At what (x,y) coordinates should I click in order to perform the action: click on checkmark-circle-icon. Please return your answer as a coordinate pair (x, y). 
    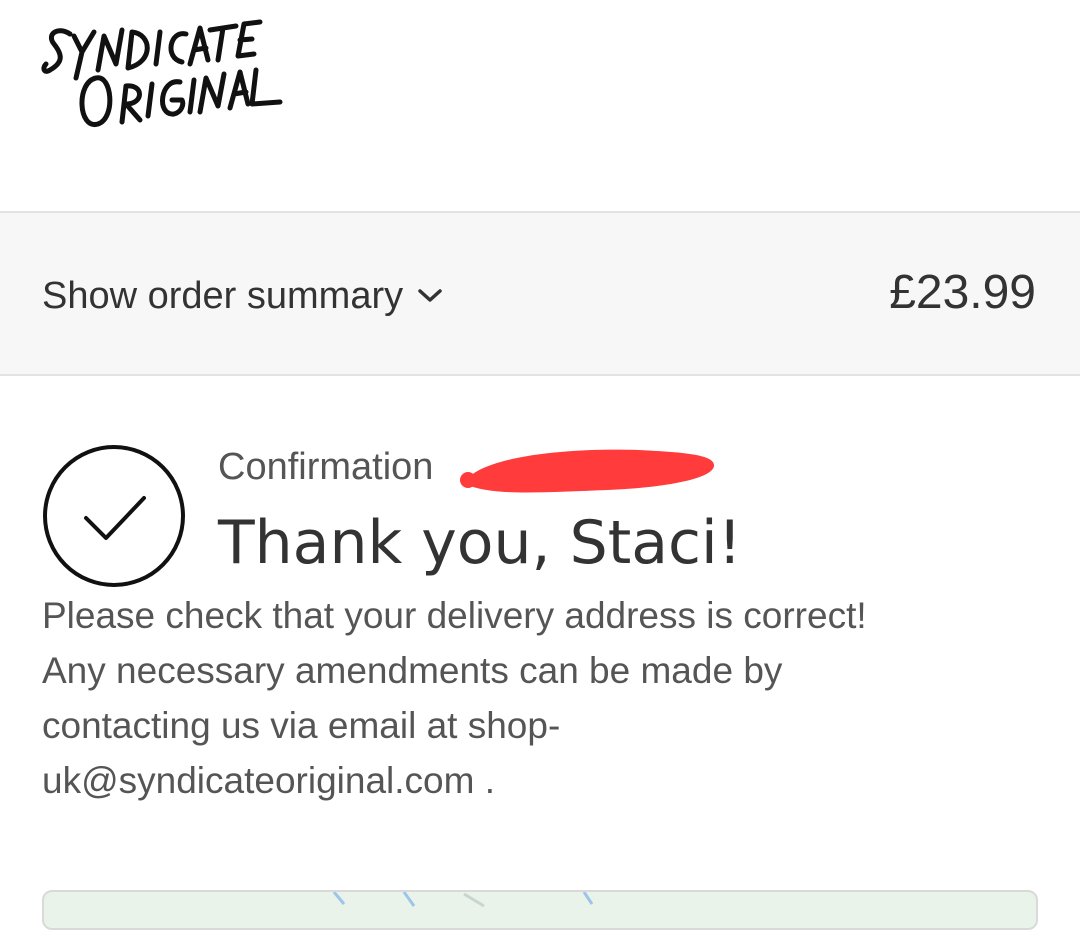
    Looking at the image, I should click on (114, 516).